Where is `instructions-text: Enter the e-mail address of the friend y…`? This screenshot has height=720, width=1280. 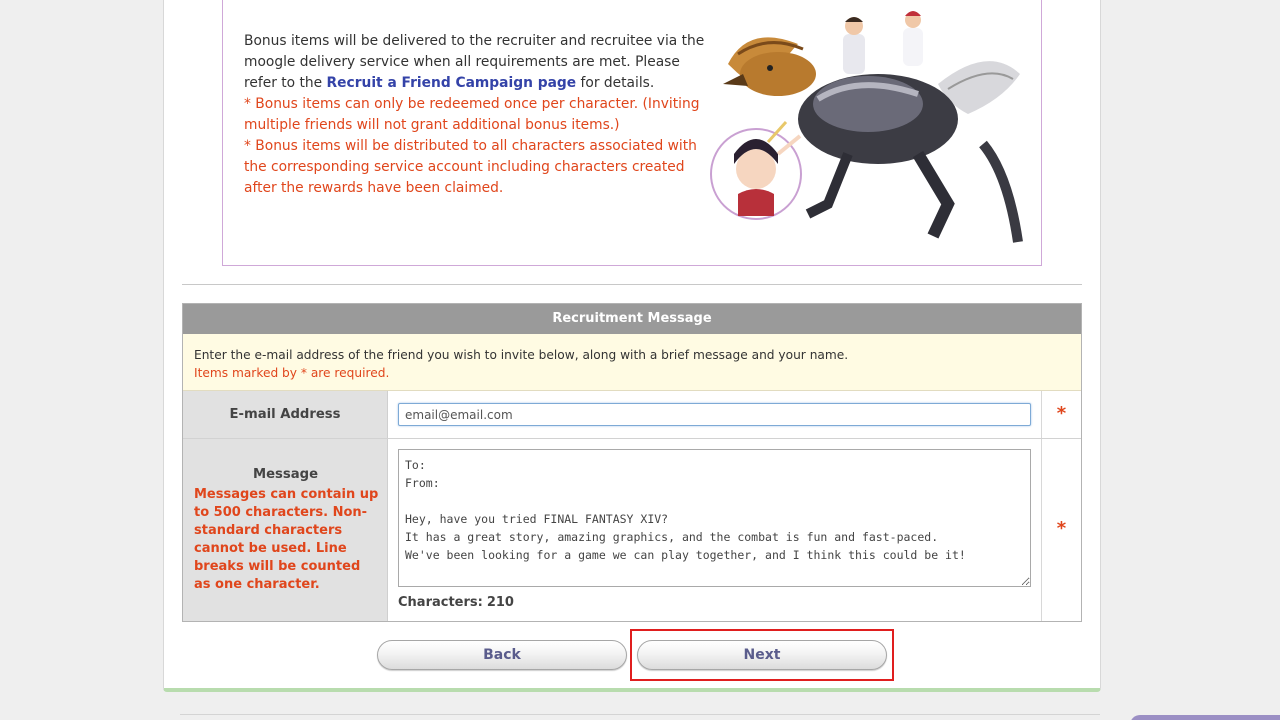 instructions-text: Enter the e-mail address of the friend y… is located at coordinates (521, 355).